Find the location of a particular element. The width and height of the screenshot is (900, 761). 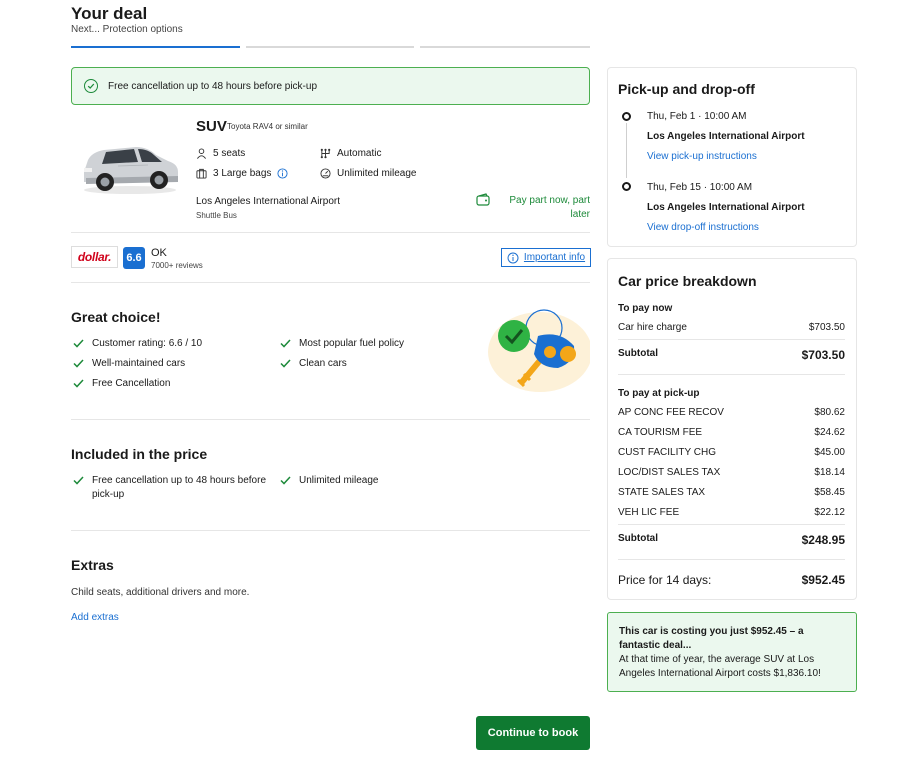

great-choice-item: Free Cancellation is located at coordinates (121, 384).